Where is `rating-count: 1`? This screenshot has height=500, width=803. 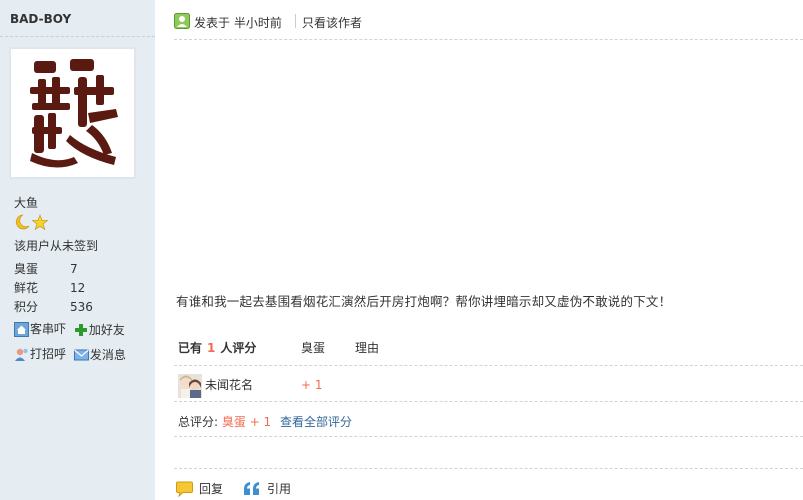 rating-count: 1 is located at coordinates (211, 348).